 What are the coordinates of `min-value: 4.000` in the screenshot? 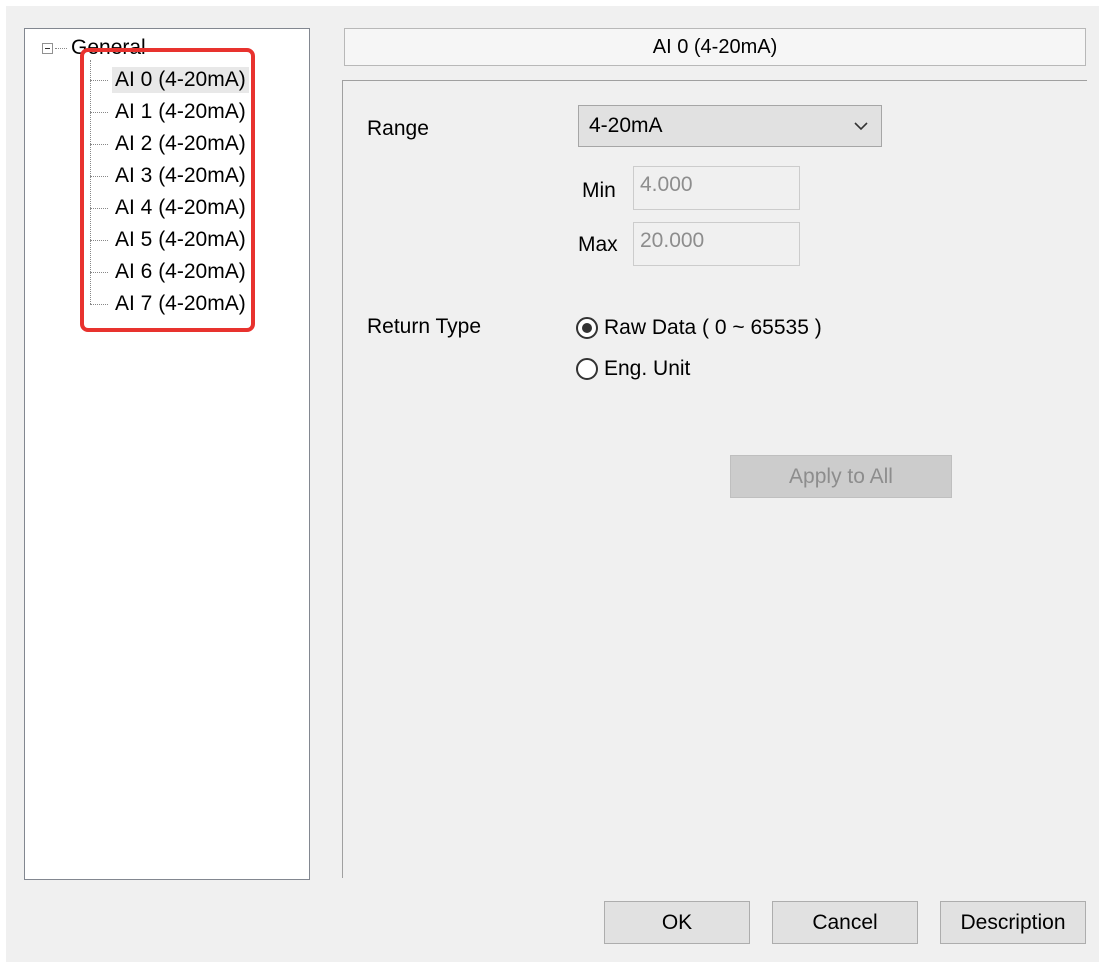 It's located at (666, 184).